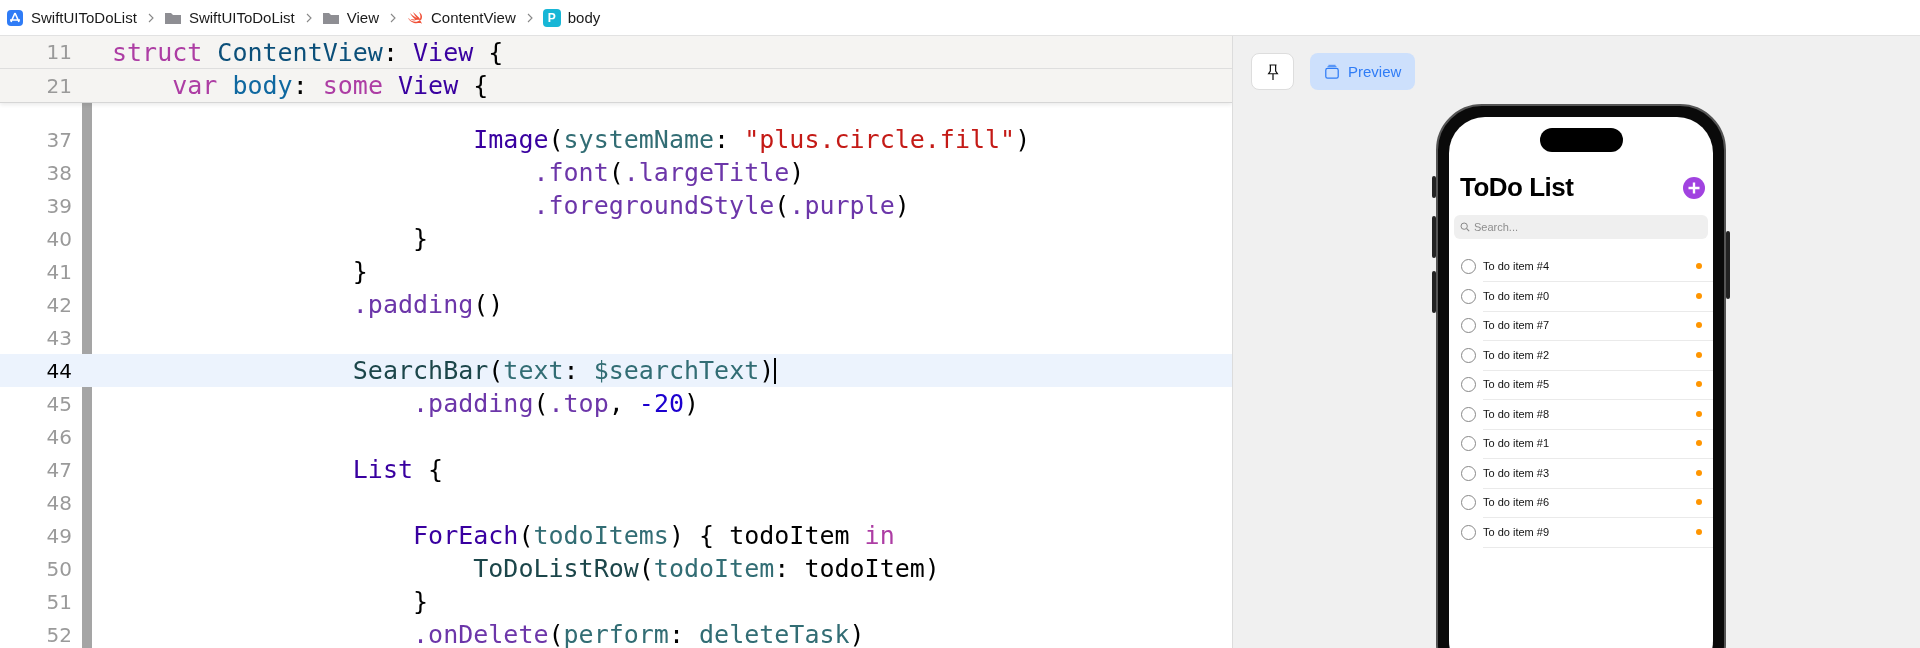 The image size is (1920, 648). What do you see at coordinates (58, 568) in the screenshot?
I see `line-number: 50` at bounding box center [58, 568].